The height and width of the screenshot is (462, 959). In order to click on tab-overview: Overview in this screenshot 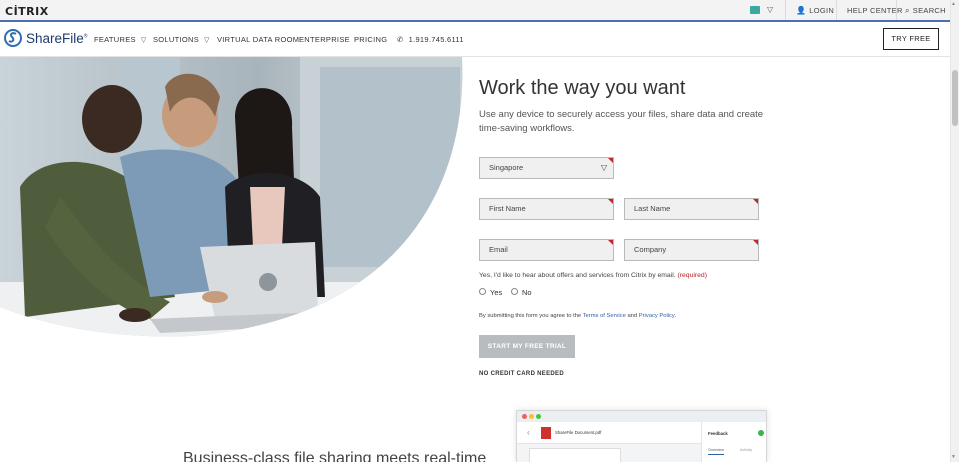, I will do `click(716, 451)`.